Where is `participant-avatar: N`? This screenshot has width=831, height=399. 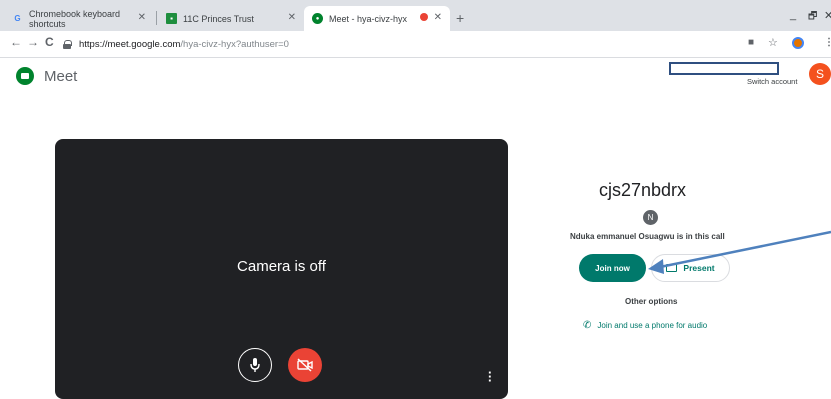 participant-avatar: N is located at coordinates (650, 217).